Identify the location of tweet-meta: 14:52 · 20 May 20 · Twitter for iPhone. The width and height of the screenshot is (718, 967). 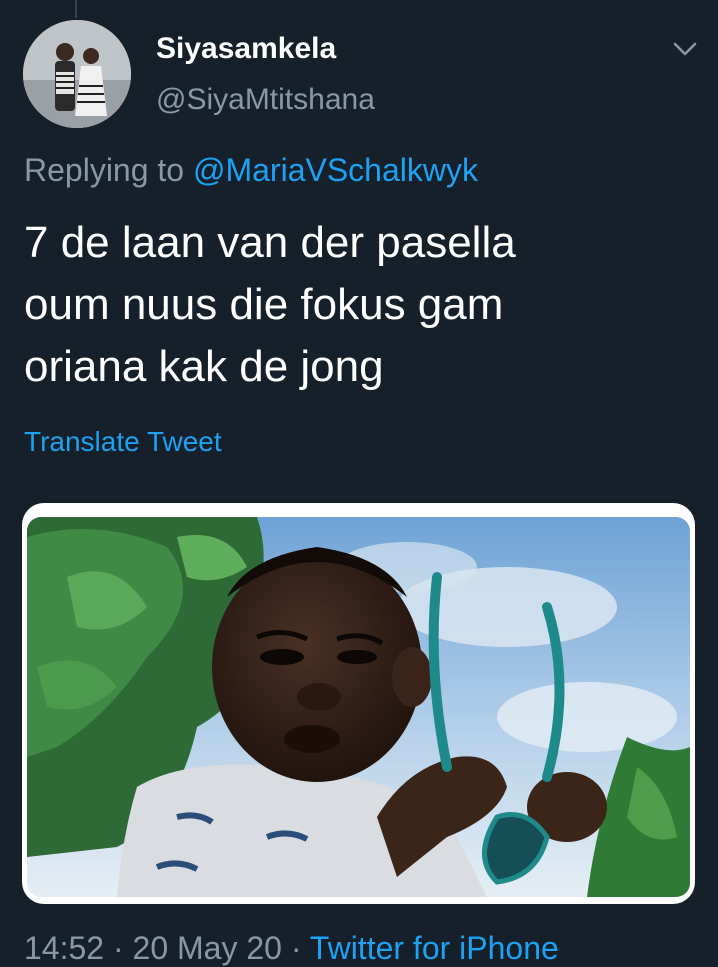
(291, 948).